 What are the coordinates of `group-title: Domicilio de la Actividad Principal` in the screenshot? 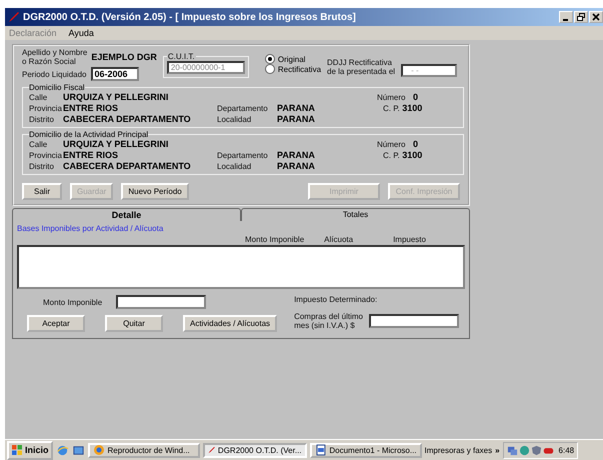 It's located at (88, 134).